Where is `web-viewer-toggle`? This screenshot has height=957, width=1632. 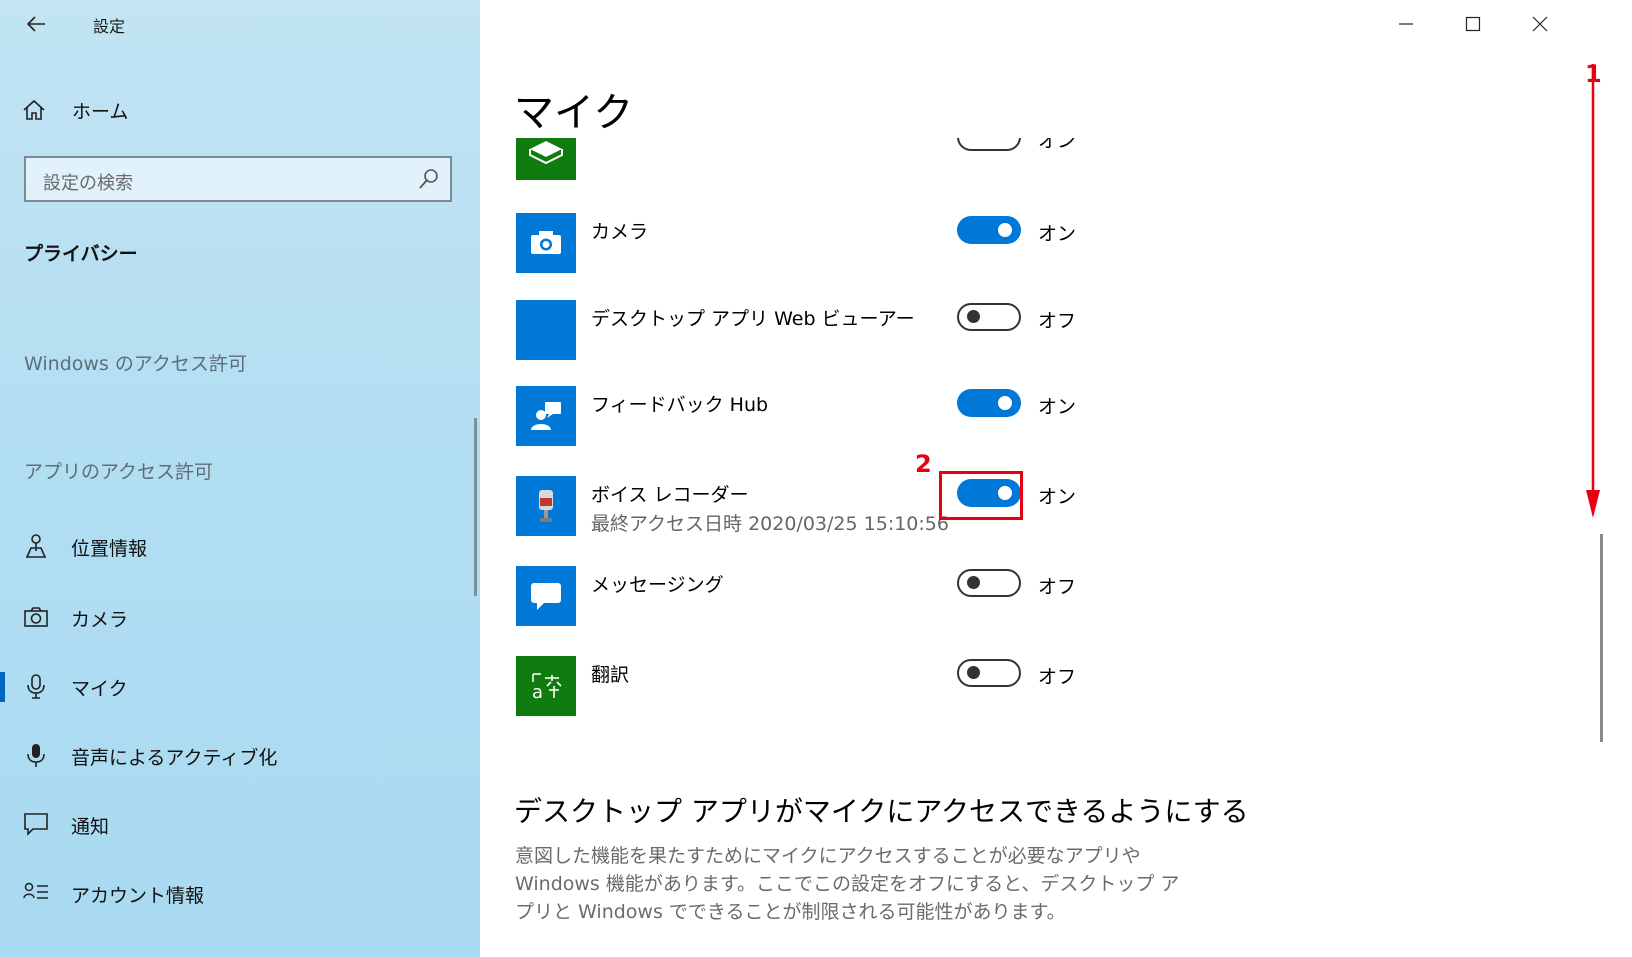 web-viewer-toggle is located at coordinates (989, 317).